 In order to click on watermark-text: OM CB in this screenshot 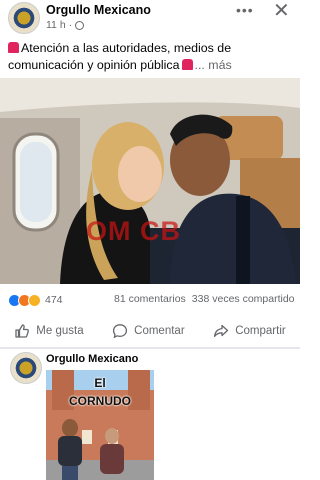, I will do `click(133, 231)`.